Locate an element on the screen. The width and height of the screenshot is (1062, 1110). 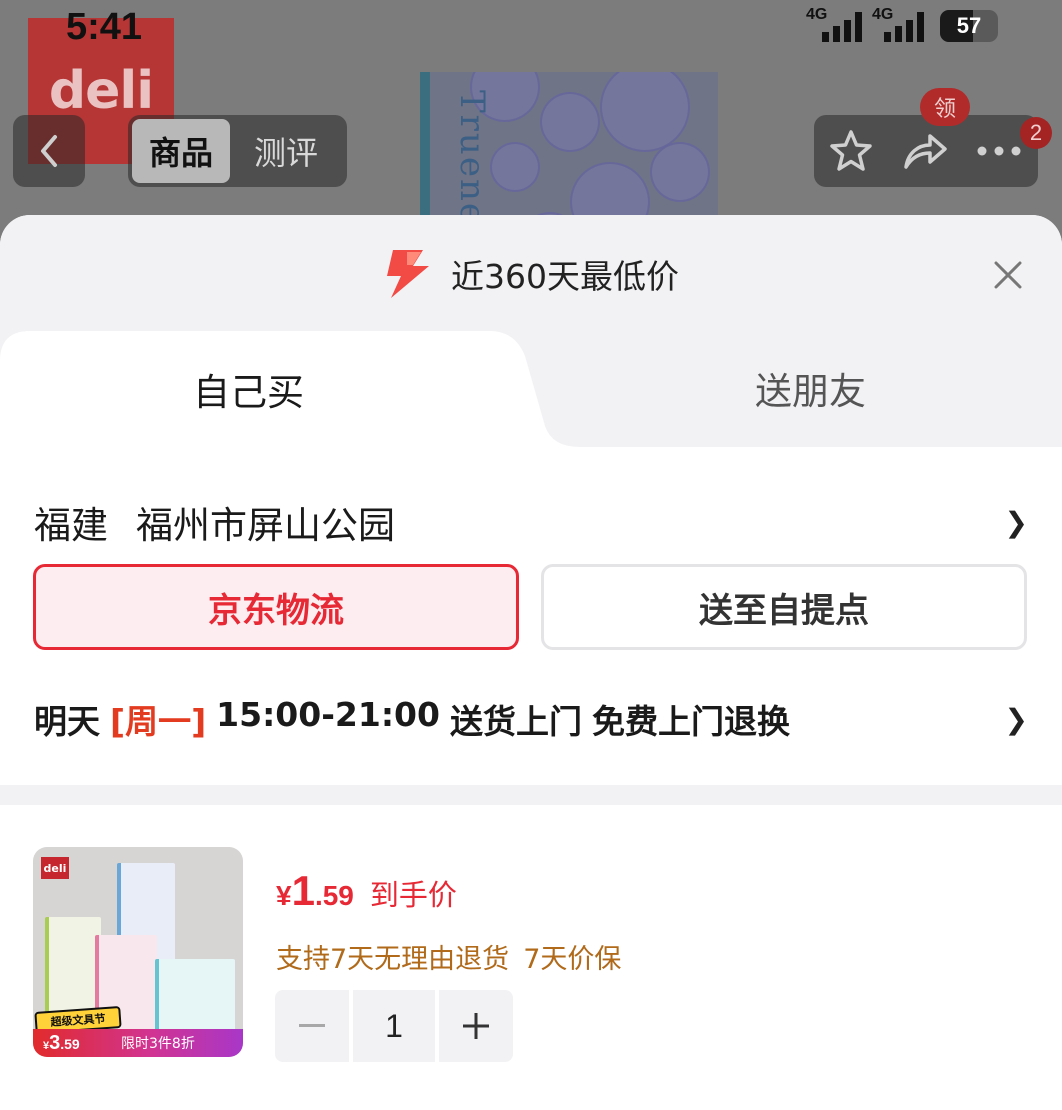
delivery-day: 明天 is located at coordinates (67, 721).